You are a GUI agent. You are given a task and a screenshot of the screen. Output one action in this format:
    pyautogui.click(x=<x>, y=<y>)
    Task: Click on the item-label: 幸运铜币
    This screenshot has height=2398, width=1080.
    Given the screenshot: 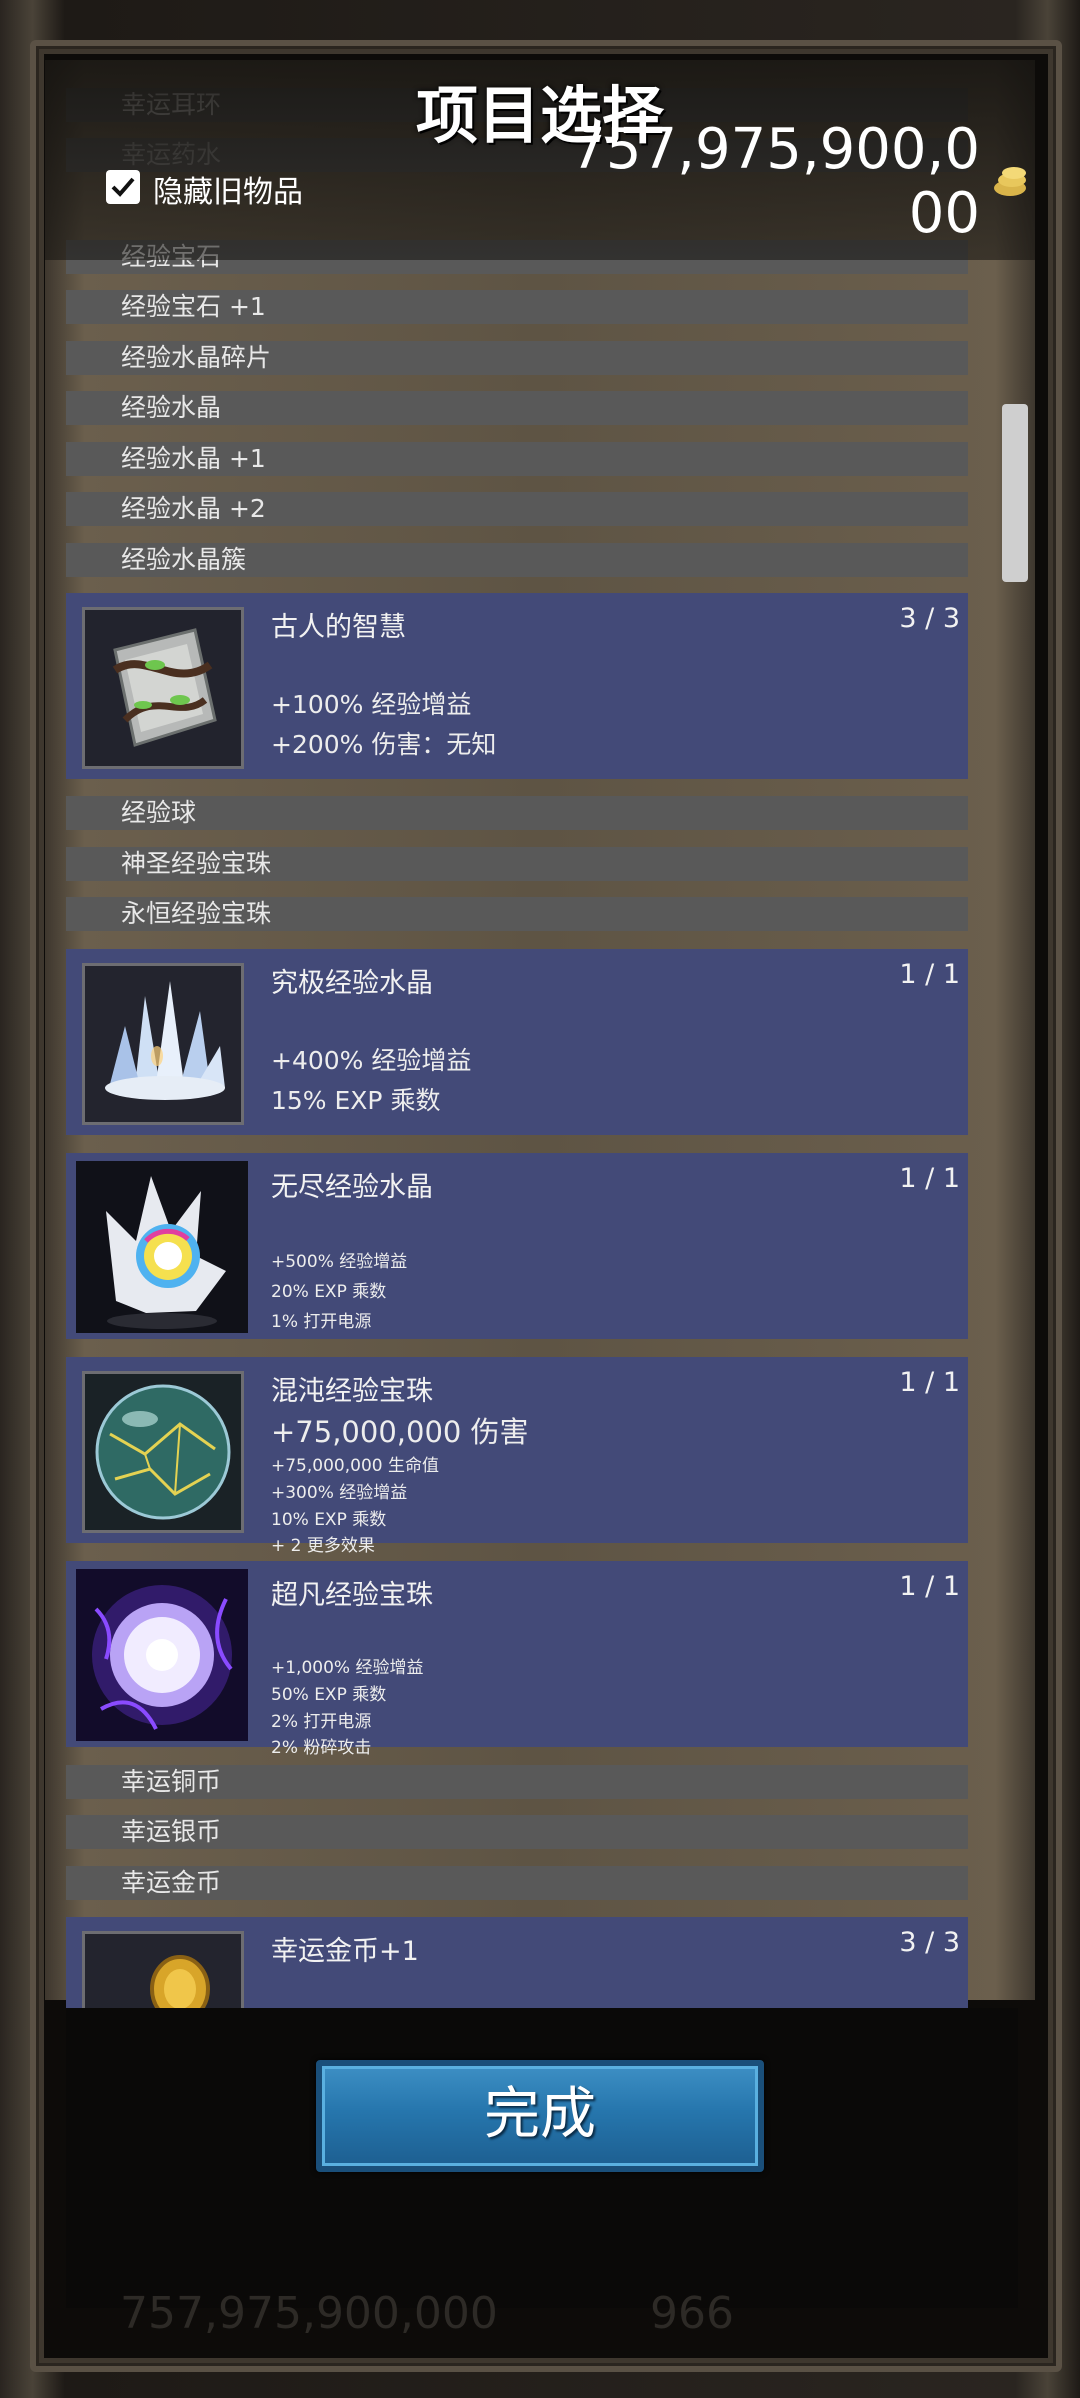 What is the action you would take?
    pyautogui.click(x=171, y=1781)
    